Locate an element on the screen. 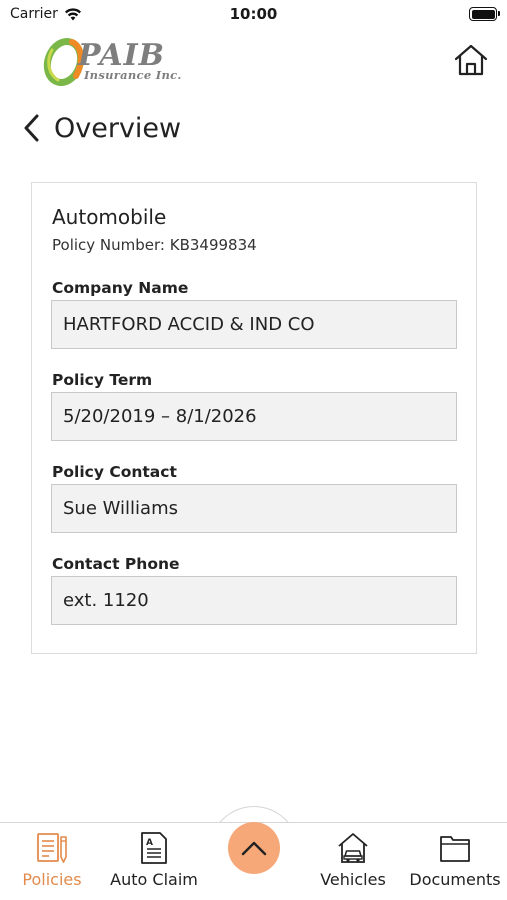 Image resolution: width=507 pixels, height=900 pixels. policy-contact-label: Policy Contact is located at coordinates (114, 472).